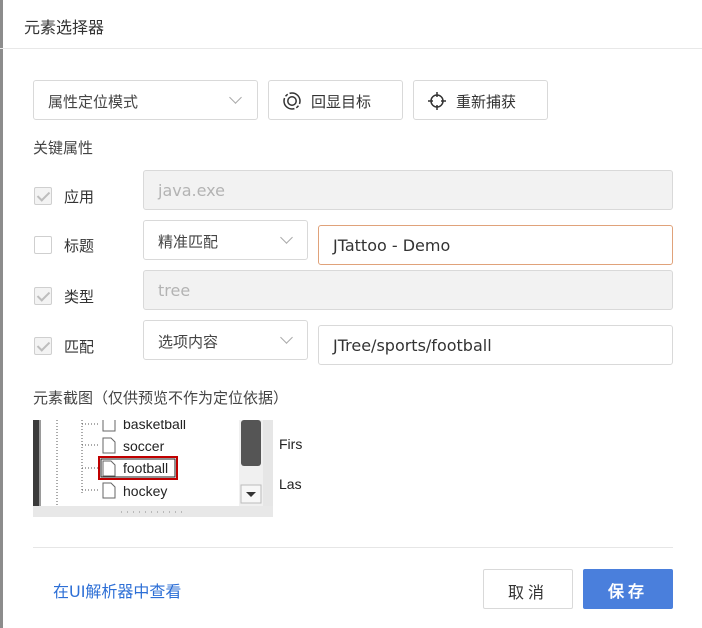 This screenshot has width=702, height=628. What do you see at coordinates (191, 190) in the screenshot?
I see `app-value: java.exe` at bounding box center [191, 190].